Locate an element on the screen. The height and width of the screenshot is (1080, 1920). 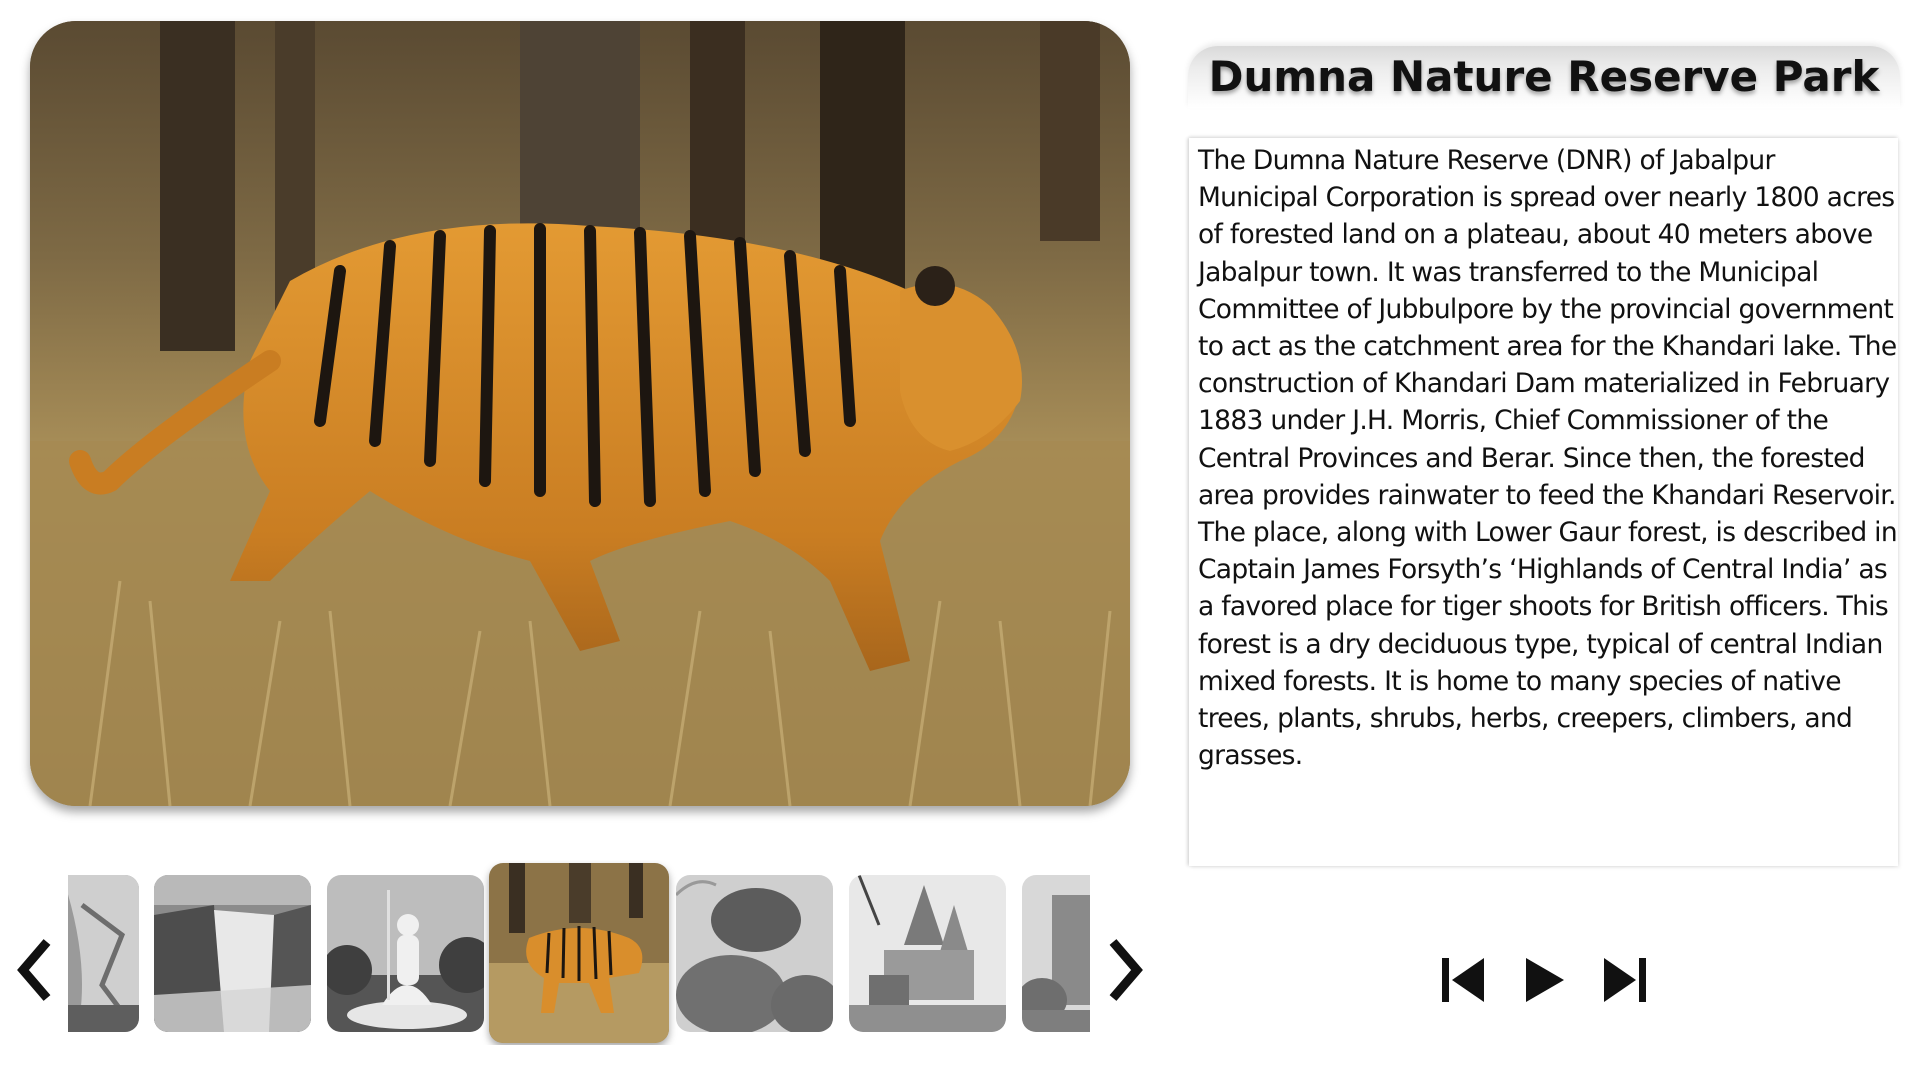
thumbnail-fort is located at coordinates (1056, 953).